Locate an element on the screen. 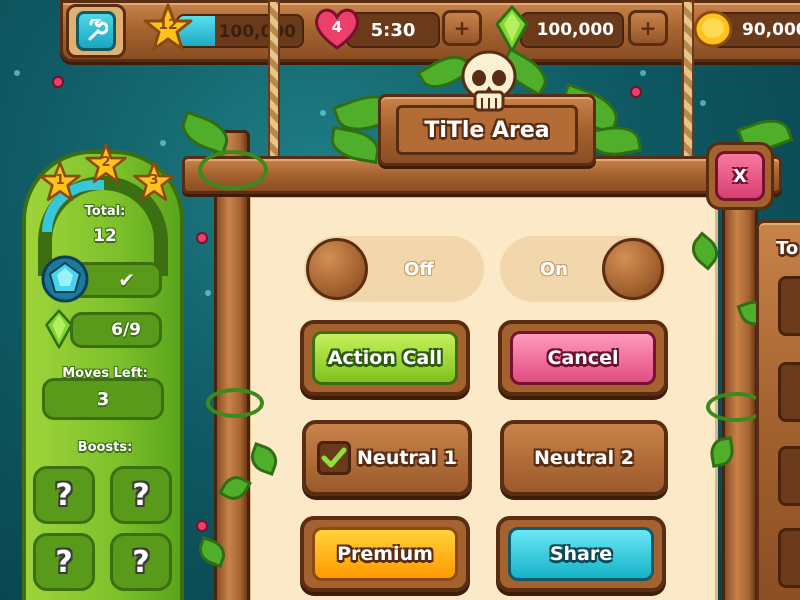  share-button: Share is located at coordinates (581, 554).